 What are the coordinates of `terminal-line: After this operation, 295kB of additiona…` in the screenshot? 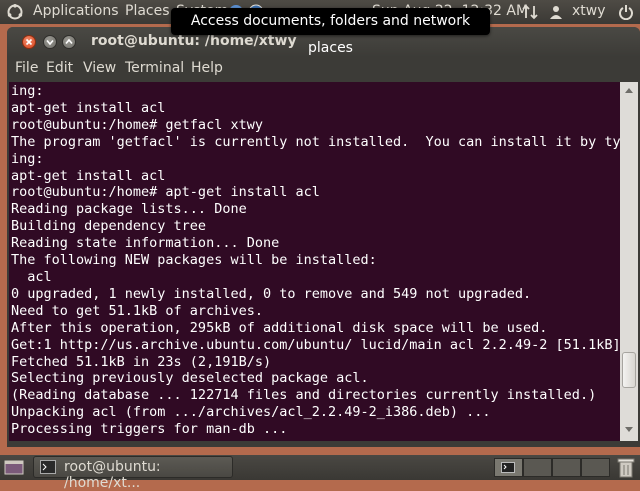 It's located at (279, 327).